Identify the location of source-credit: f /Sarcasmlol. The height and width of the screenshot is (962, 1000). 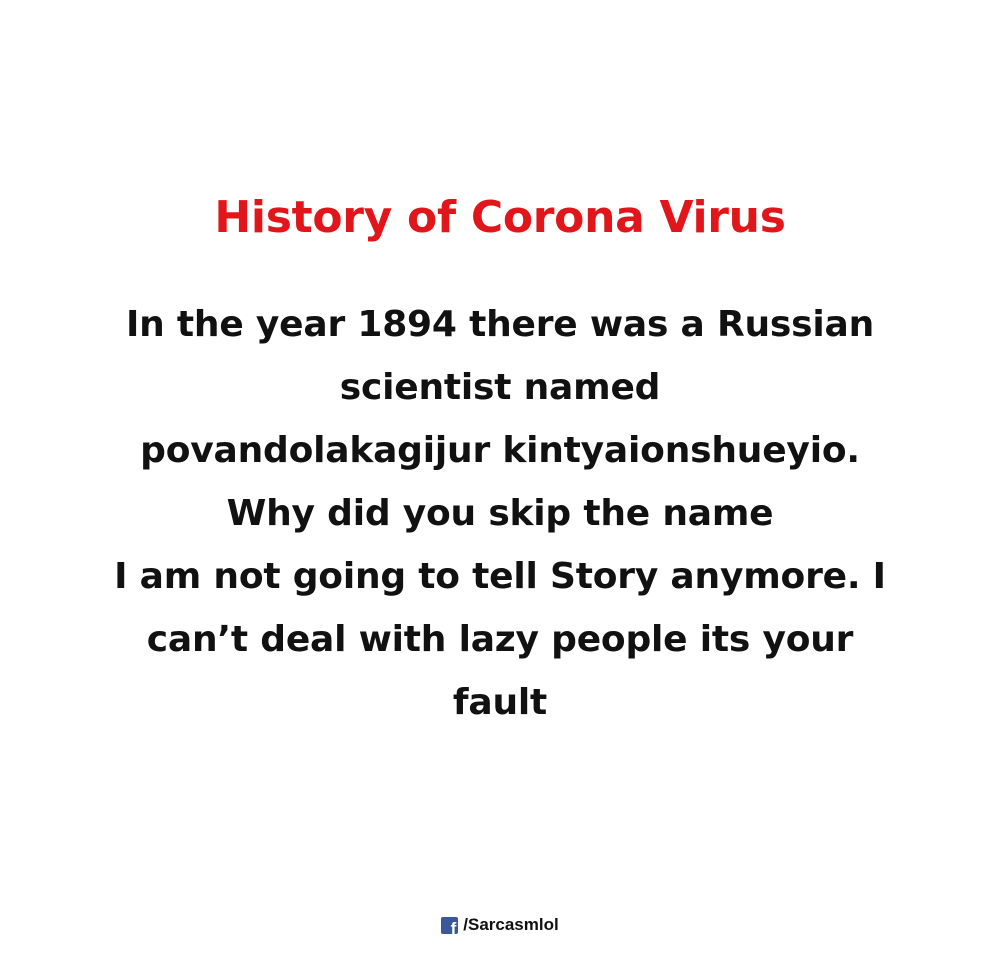
(500, 925).